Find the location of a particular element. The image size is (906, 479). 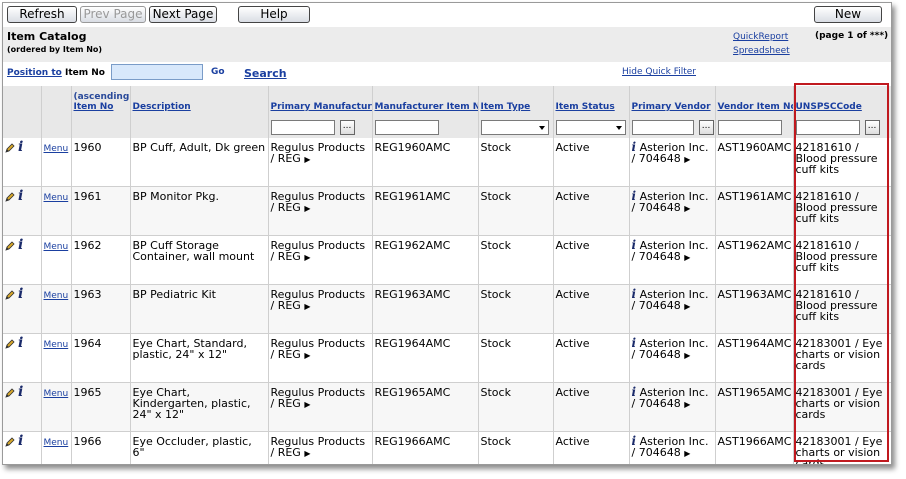

spreadsheet-link: Spreadsheet is located at coordinates (761, 51).